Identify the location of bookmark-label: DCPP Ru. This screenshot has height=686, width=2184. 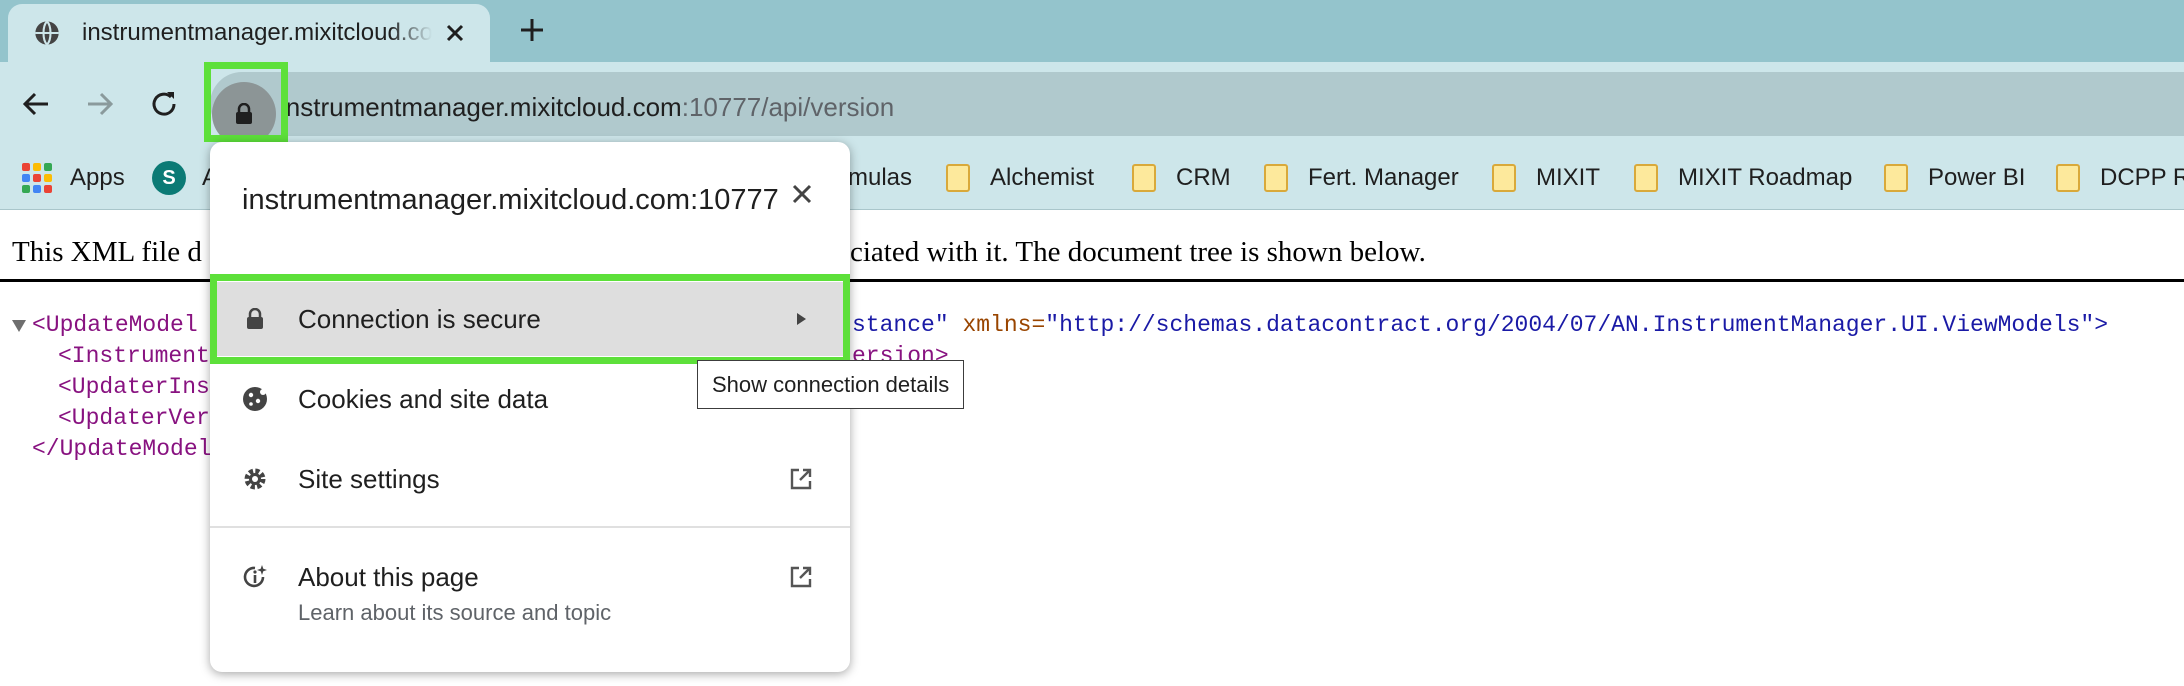
(2142, 177).